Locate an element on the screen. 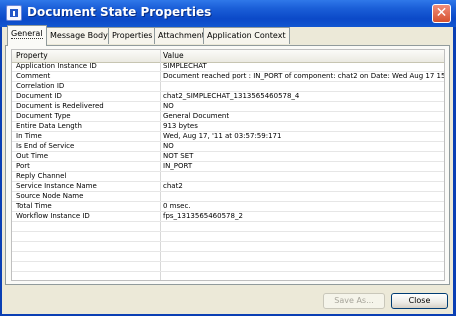 The height and width of the screenshot is (316, 456). property-name: Document is Redelivered is located at coordinates (60, 106).